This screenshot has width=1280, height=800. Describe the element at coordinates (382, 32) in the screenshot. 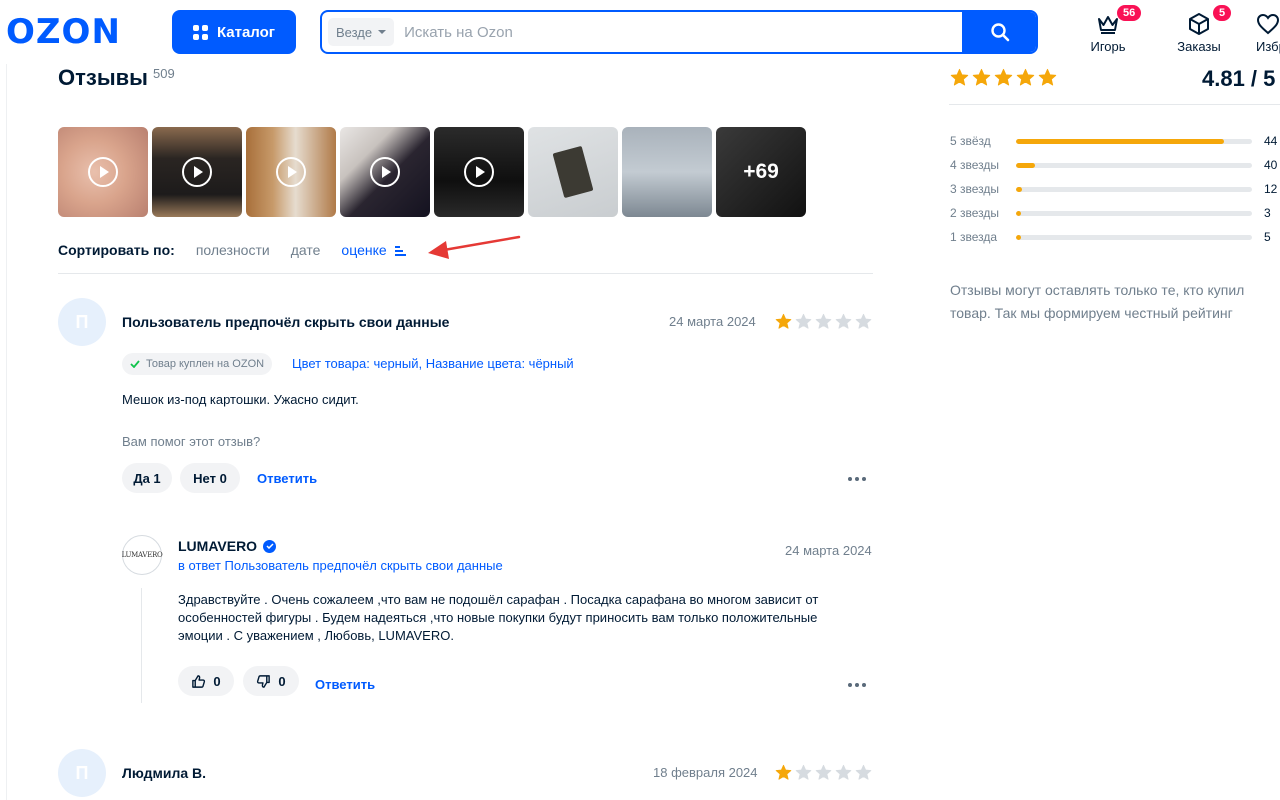

I see `chevron-down-icon` at that location.